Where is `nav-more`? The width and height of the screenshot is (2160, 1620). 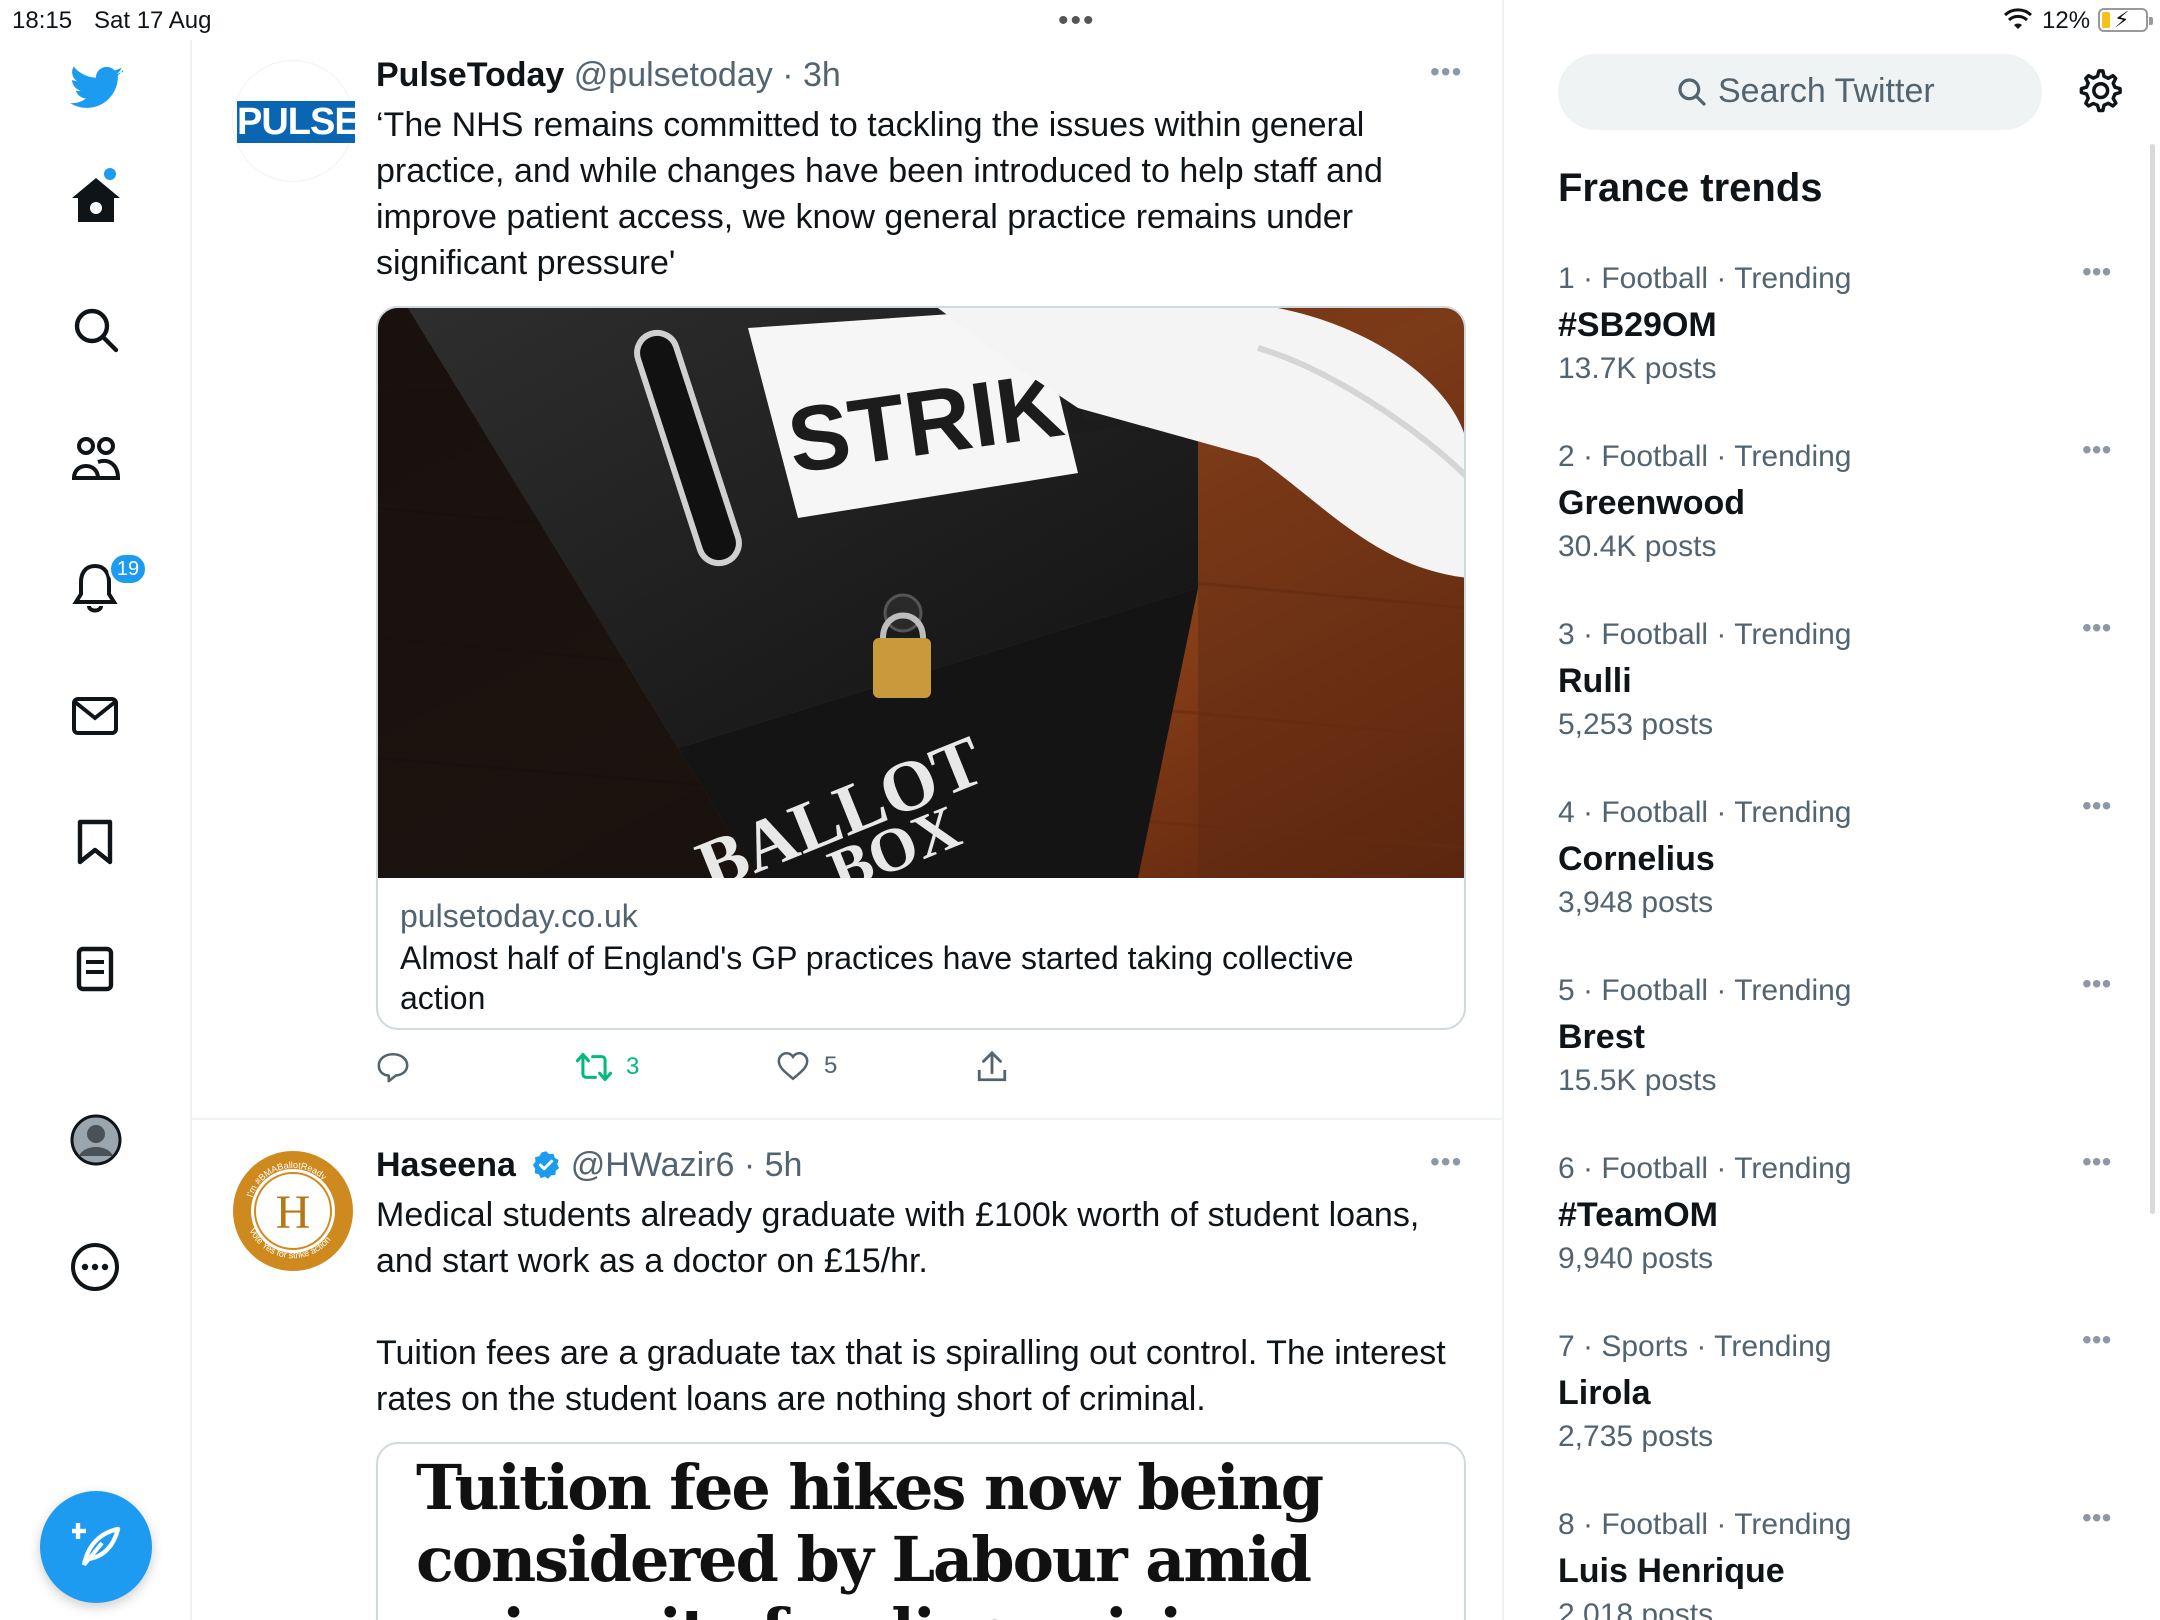 nav-more is located at coordinates (95, 1267).